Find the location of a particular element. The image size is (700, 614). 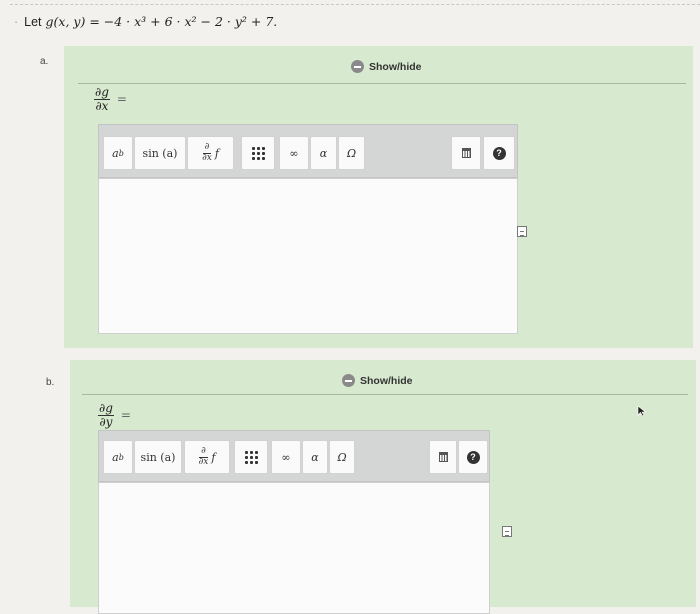

math-toolbar-b: ab sin (a) ∂ ∂x f ∞ α Ω ? is located at coordinates (294, 456).